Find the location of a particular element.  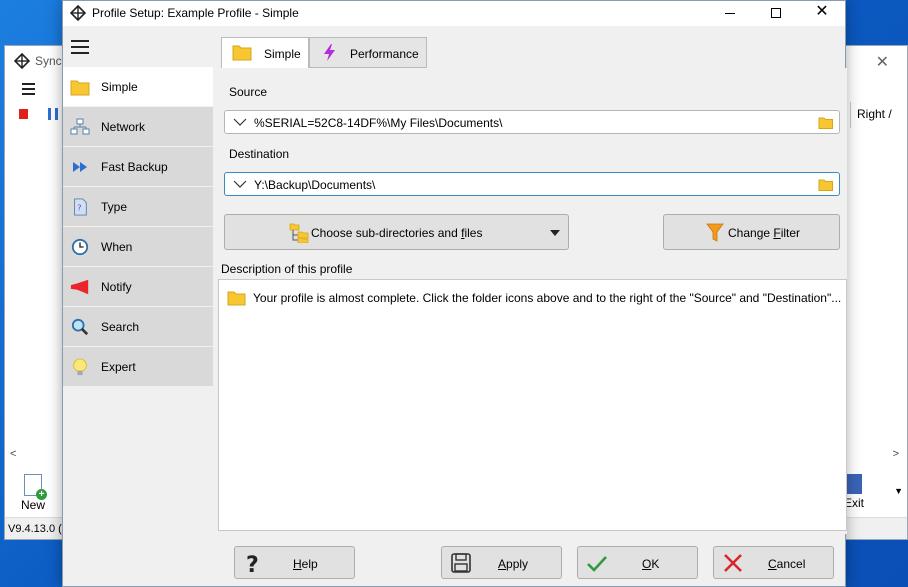

toolbar-new-label: New is located at coordinates (32, 505).